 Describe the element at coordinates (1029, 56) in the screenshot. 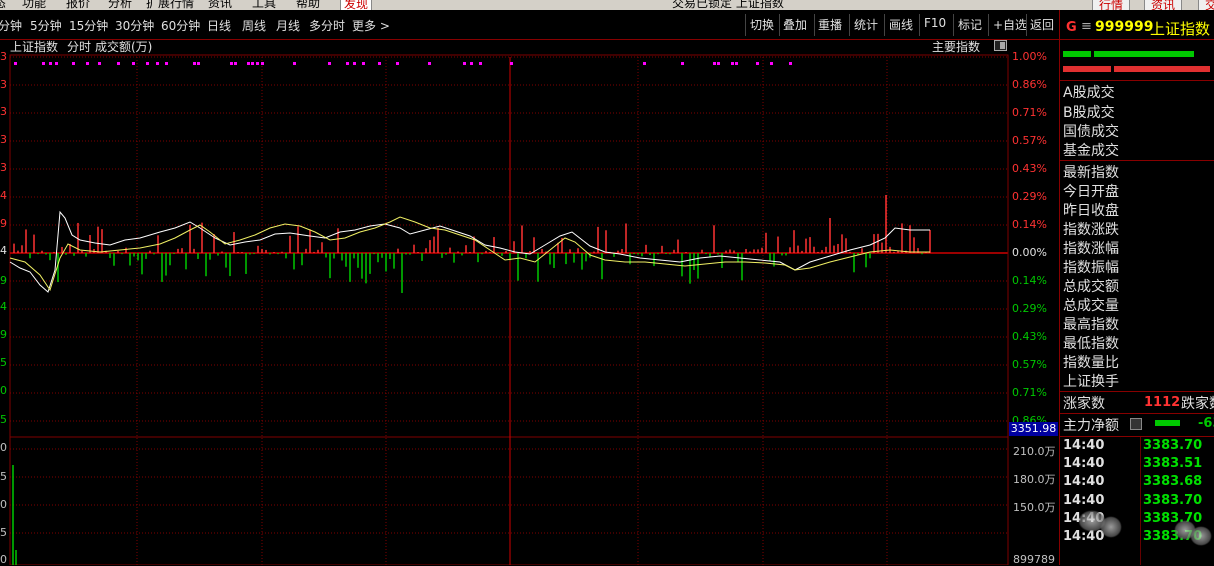

I see `percent-label: 1.00%` at that location.